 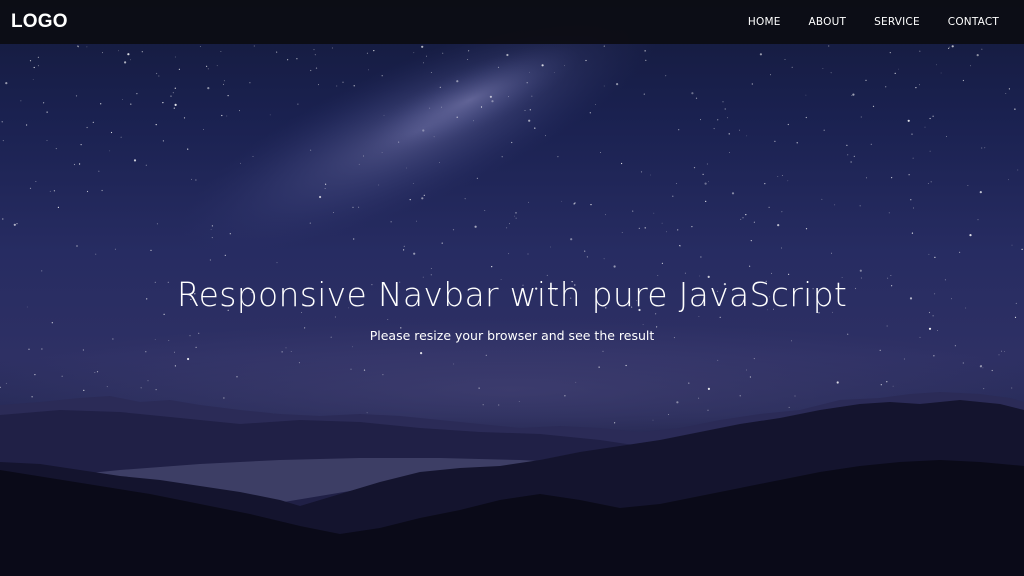 I want to click on nav-link-contact: CONTACT, so click(x=966, y=22).